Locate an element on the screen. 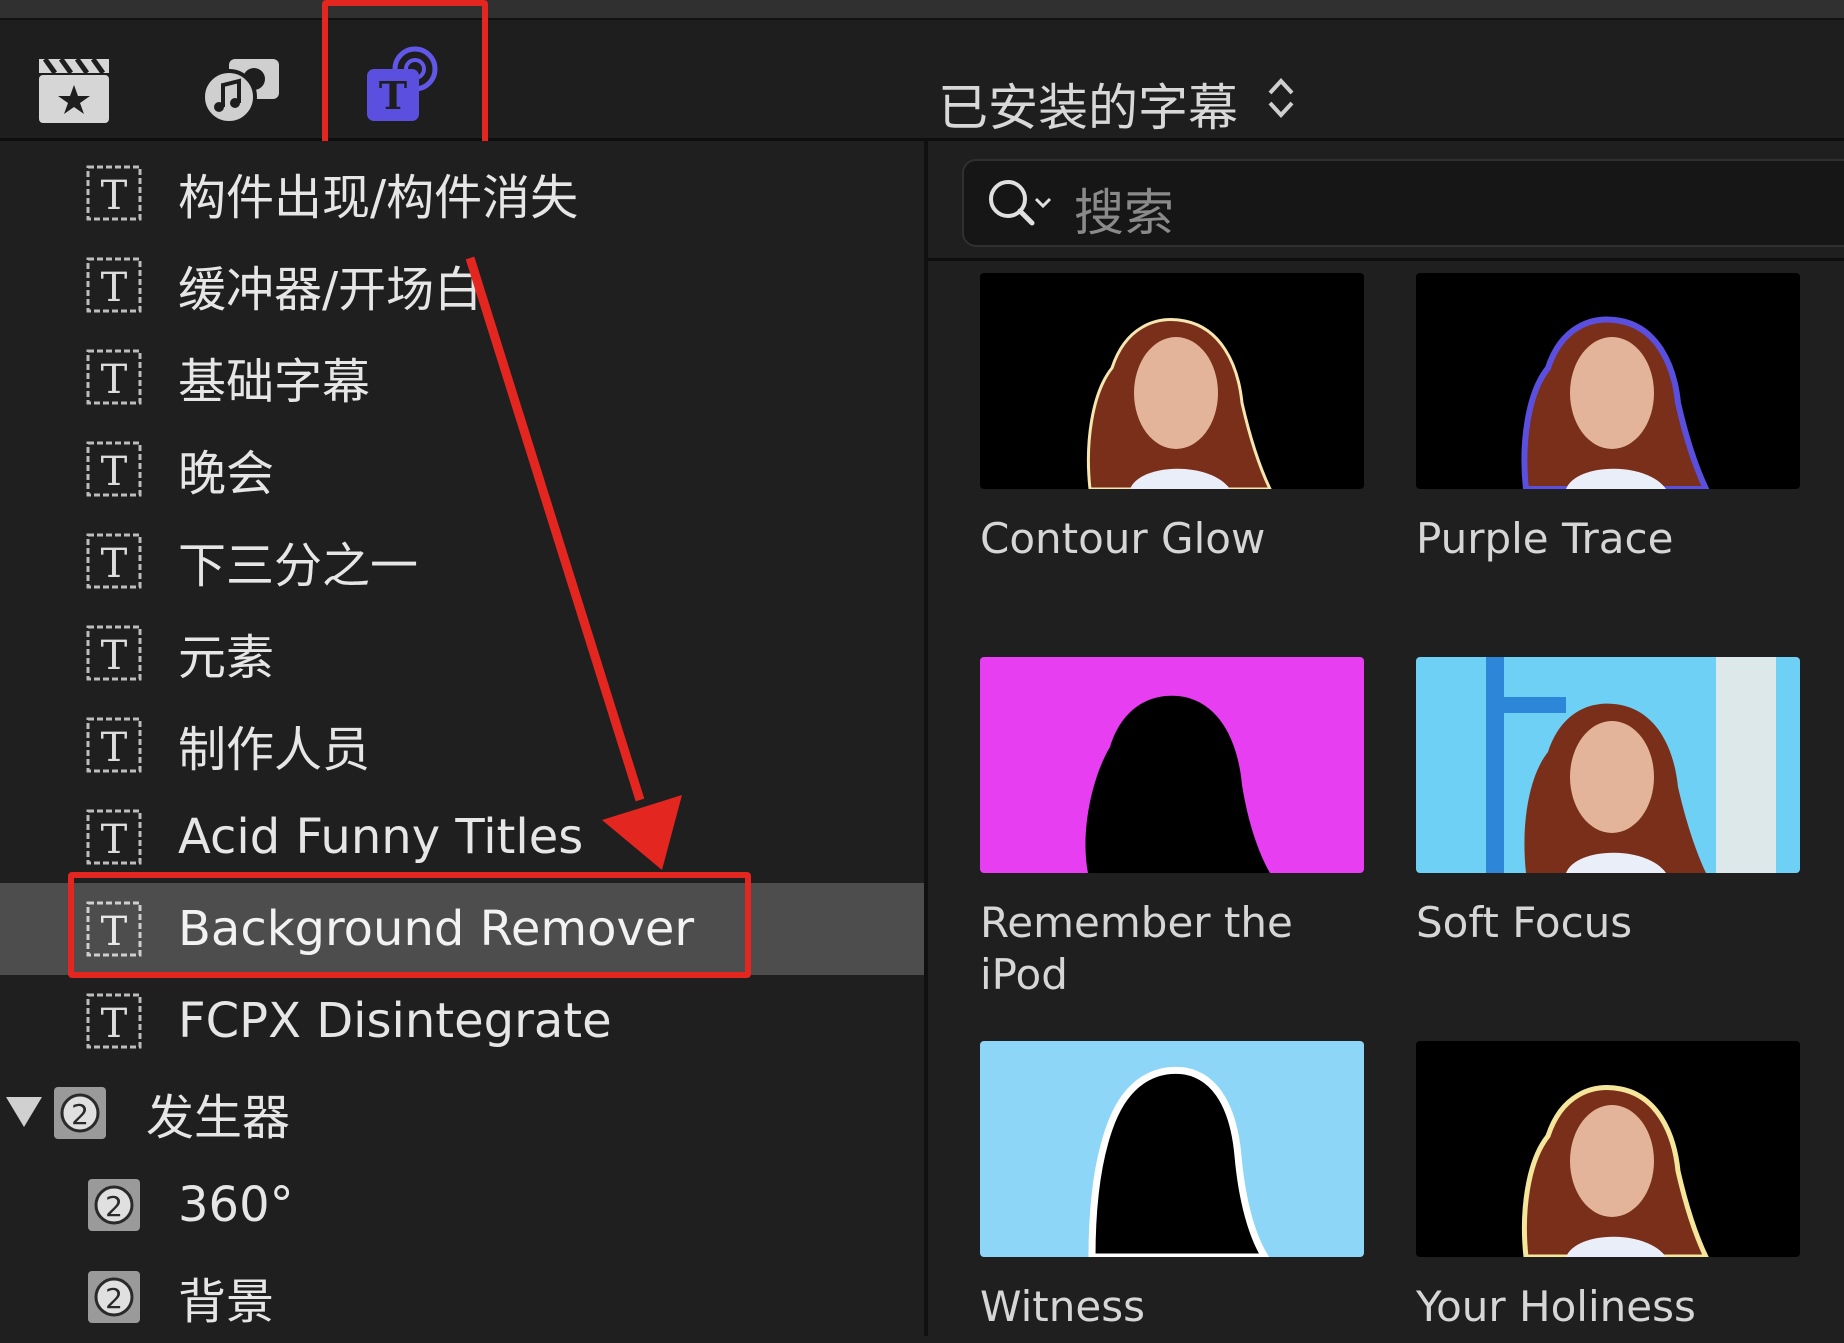  sidebar-item-label: 元素 is located at coordinates (226, 658).